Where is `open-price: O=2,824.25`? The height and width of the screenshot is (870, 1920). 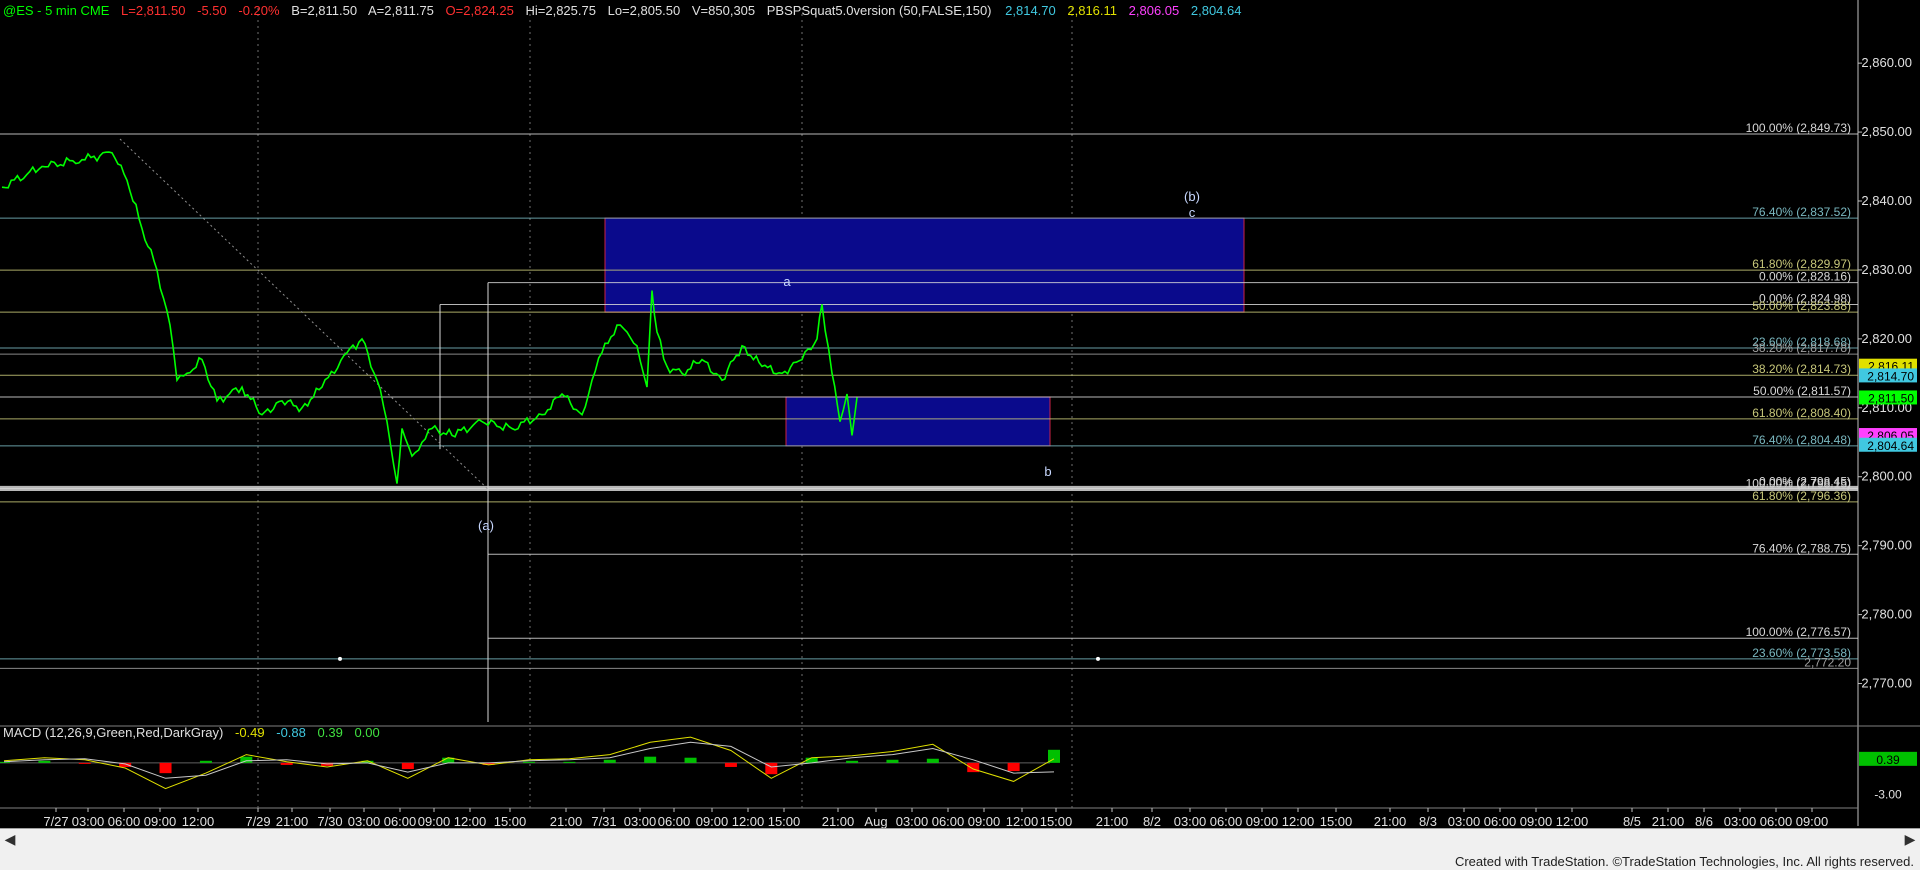
open-price: O=2,824.25 is located at coordinates (480, 10).